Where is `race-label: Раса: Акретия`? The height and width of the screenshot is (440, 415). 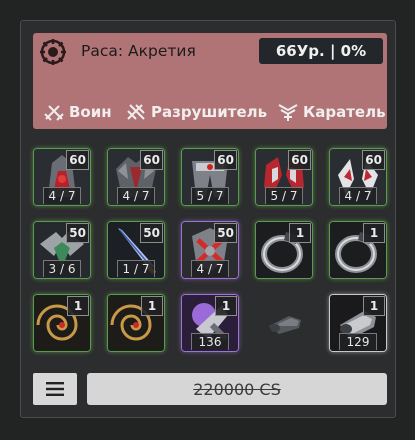 race-label: Раса: Акретия is located at coordinates (138, 51).